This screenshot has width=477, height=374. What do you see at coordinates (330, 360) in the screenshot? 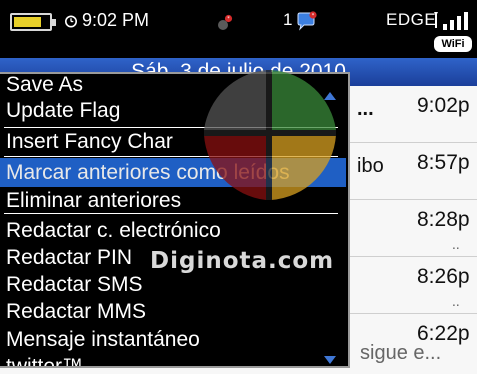
I see `scroll-down-arrow-icon` at bounding box center [330, 360].